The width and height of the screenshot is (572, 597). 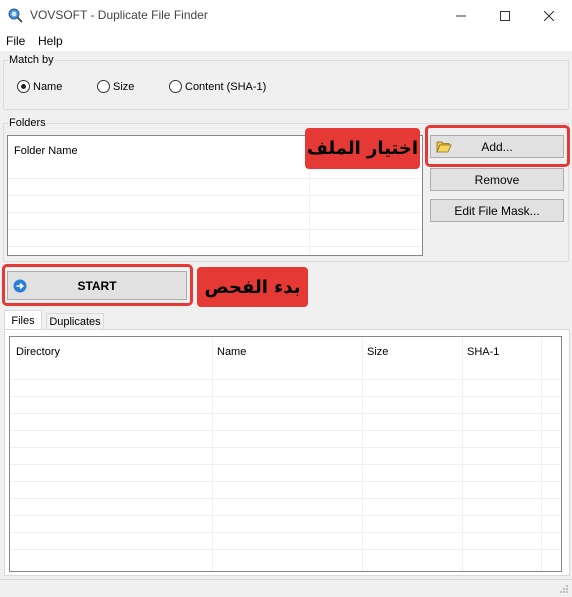 What do you see at coordinates (252, 287) in the screenshot?
I see `start-scan-annotation: بدء الفحص` at bounding box center [252, 287].